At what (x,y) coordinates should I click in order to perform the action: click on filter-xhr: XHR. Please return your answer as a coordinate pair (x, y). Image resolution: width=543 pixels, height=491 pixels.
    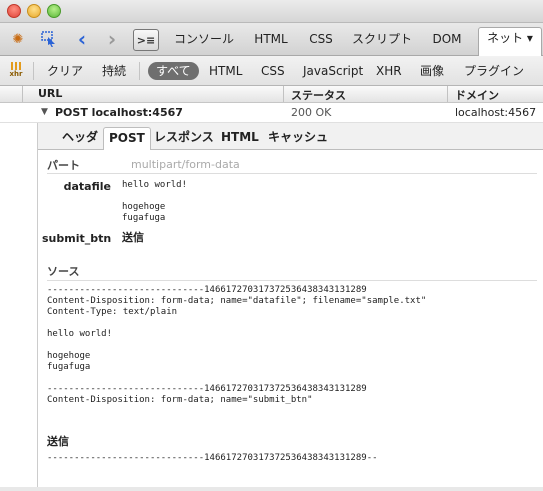
    Looking at the image, I should click on (389, 71).